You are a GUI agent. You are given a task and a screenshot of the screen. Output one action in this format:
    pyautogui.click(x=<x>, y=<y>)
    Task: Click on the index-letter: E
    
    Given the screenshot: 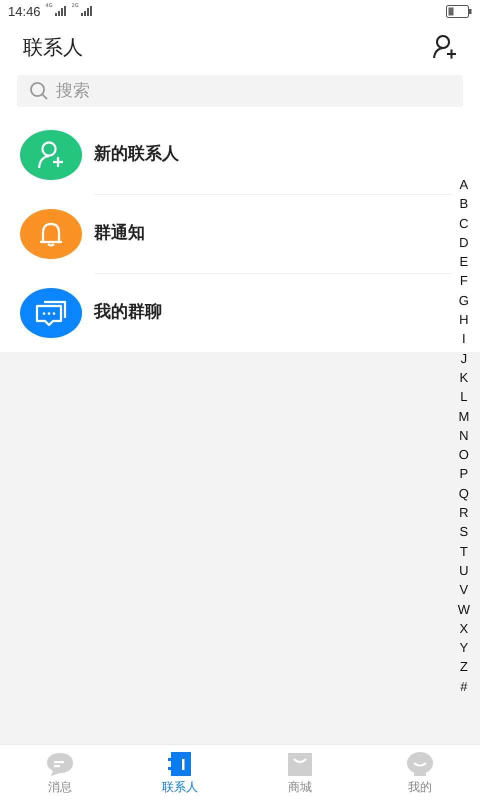 What is the action you would take?
    pyautogui.click(x=464, y=262)
    